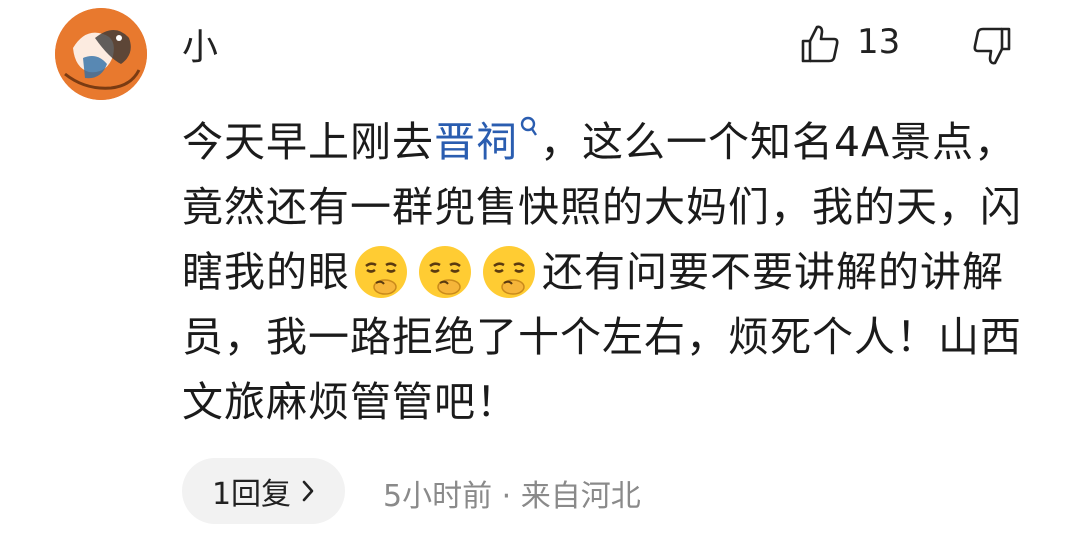 This screenshot has width=1079, height=549. I want to click on chevron-right-icon, so click(308, 491).